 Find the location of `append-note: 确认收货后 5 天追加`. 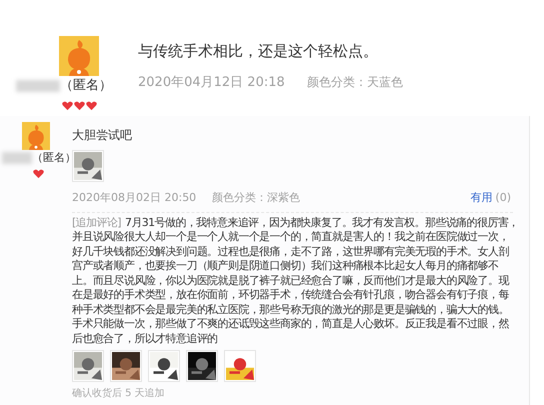

append-note: 确认收货后 5 天追加 is located at coordinates (119, 393).